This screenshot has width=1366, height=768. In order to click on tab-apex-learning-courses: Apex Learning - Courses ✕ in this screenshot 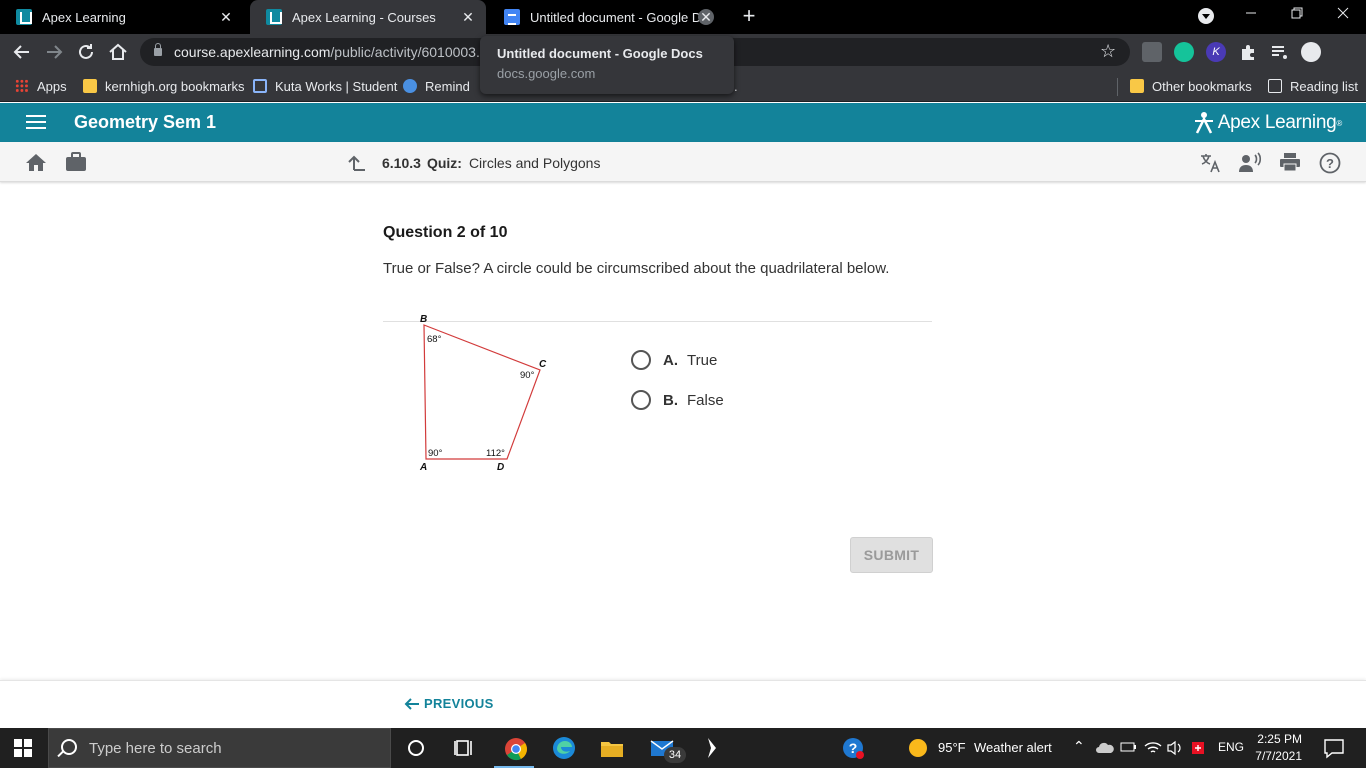, I will do `click(368, 17)`.